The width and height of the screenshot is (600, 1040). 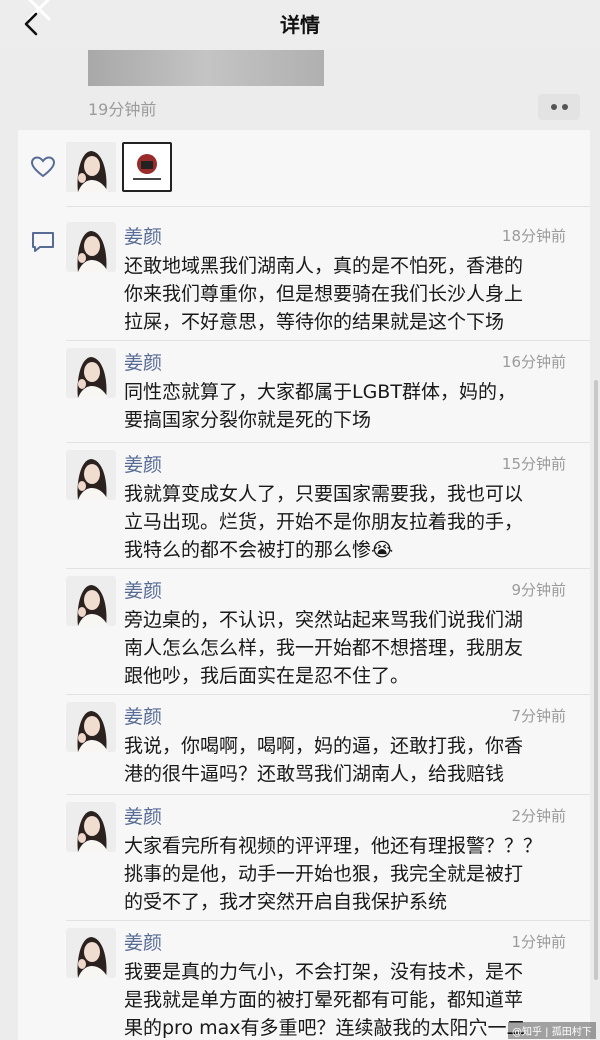 What do you see at coordinates (538, 816) in the screenshot?
I see `comment-time: 2分钟前` at bounding box center [538, 816].